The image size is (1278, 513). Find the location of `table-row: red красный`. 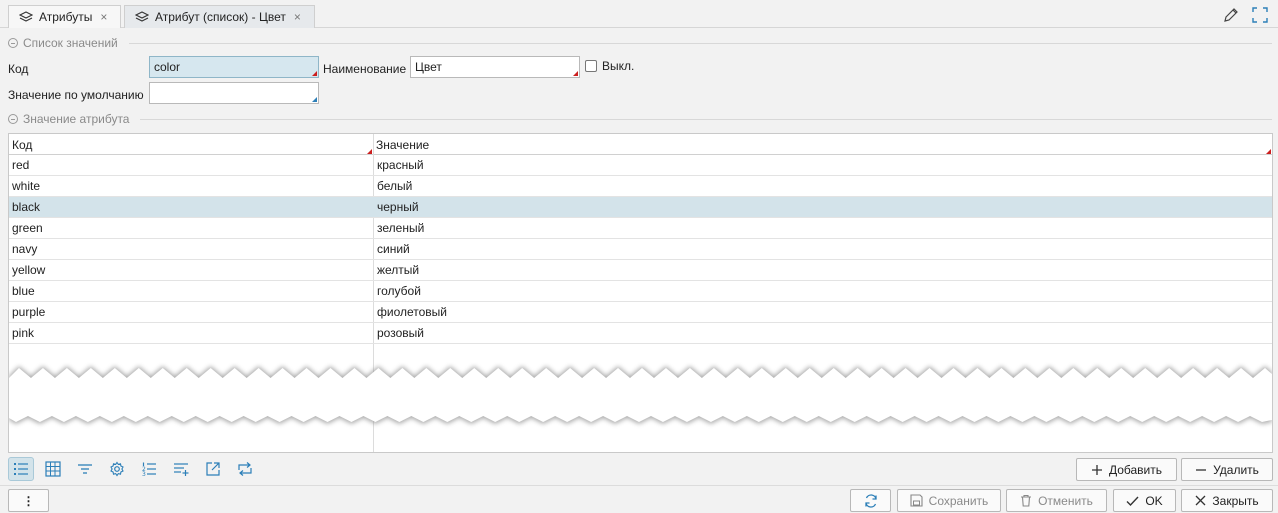

table-row: red красный is located at coordinates (640, 165).